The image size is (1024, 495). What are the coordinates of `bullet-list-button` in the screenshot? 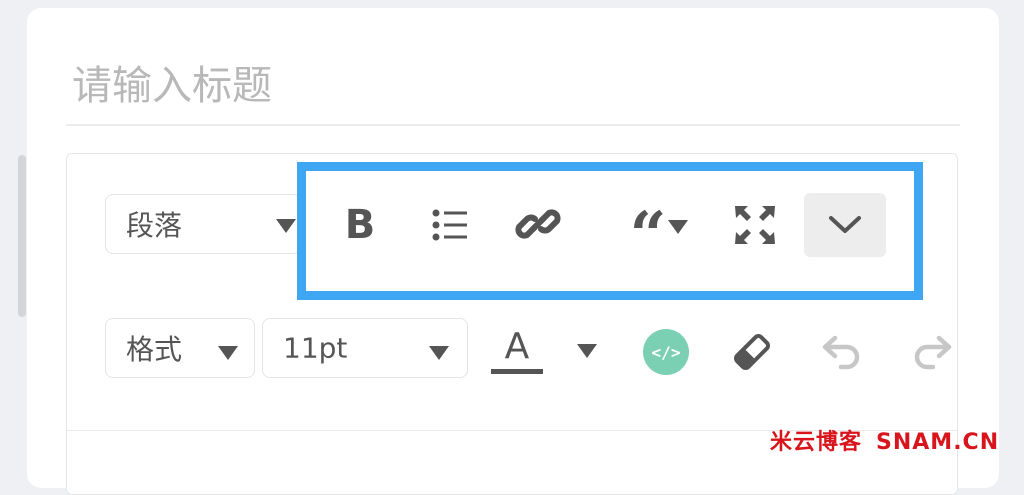 It's located at (450, 225).